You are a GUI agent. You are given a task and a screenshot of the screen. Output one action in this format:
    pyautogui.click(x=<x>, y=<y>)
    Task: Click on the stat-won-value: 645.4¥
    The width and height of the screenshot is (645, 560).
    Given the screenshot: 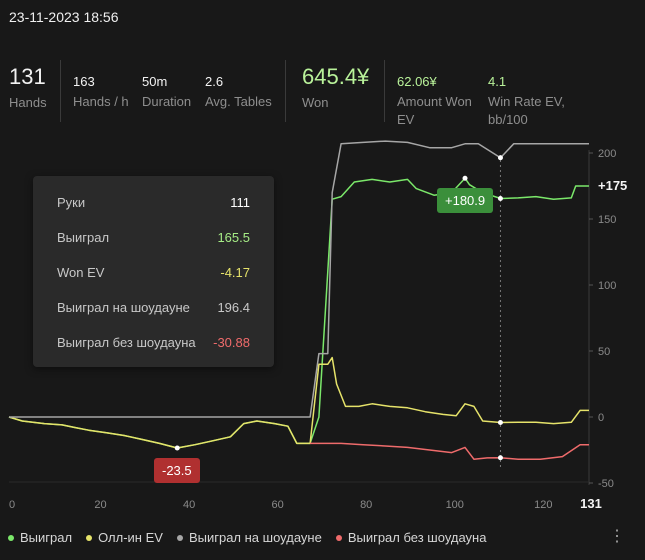 What is the action you would take?
    pyautogui.click(x=336, y=76)
    